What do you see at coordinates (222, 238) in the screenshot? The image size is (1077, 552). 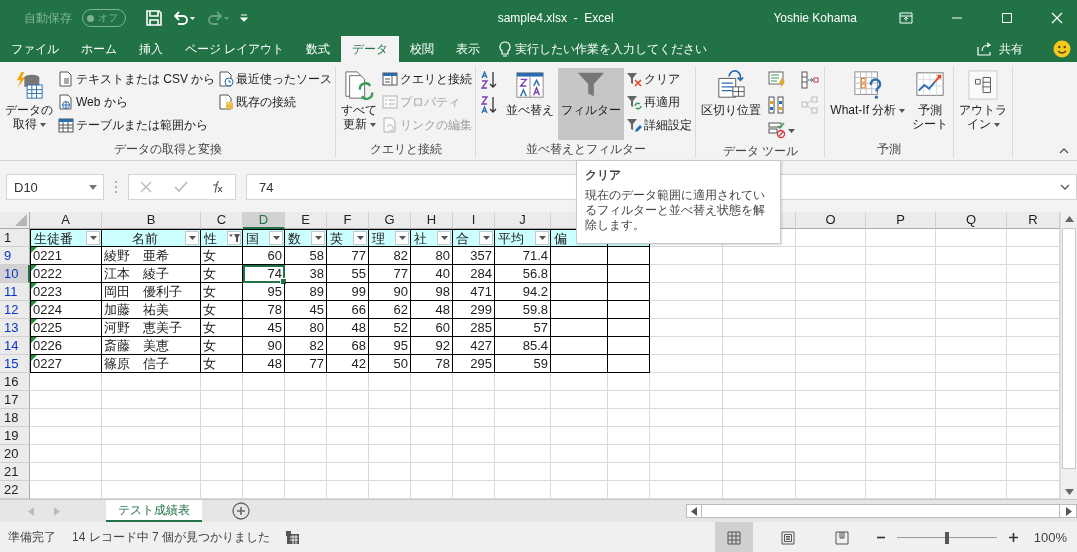 I see `table-header-cell: 性` at bounding box center [222, 238].